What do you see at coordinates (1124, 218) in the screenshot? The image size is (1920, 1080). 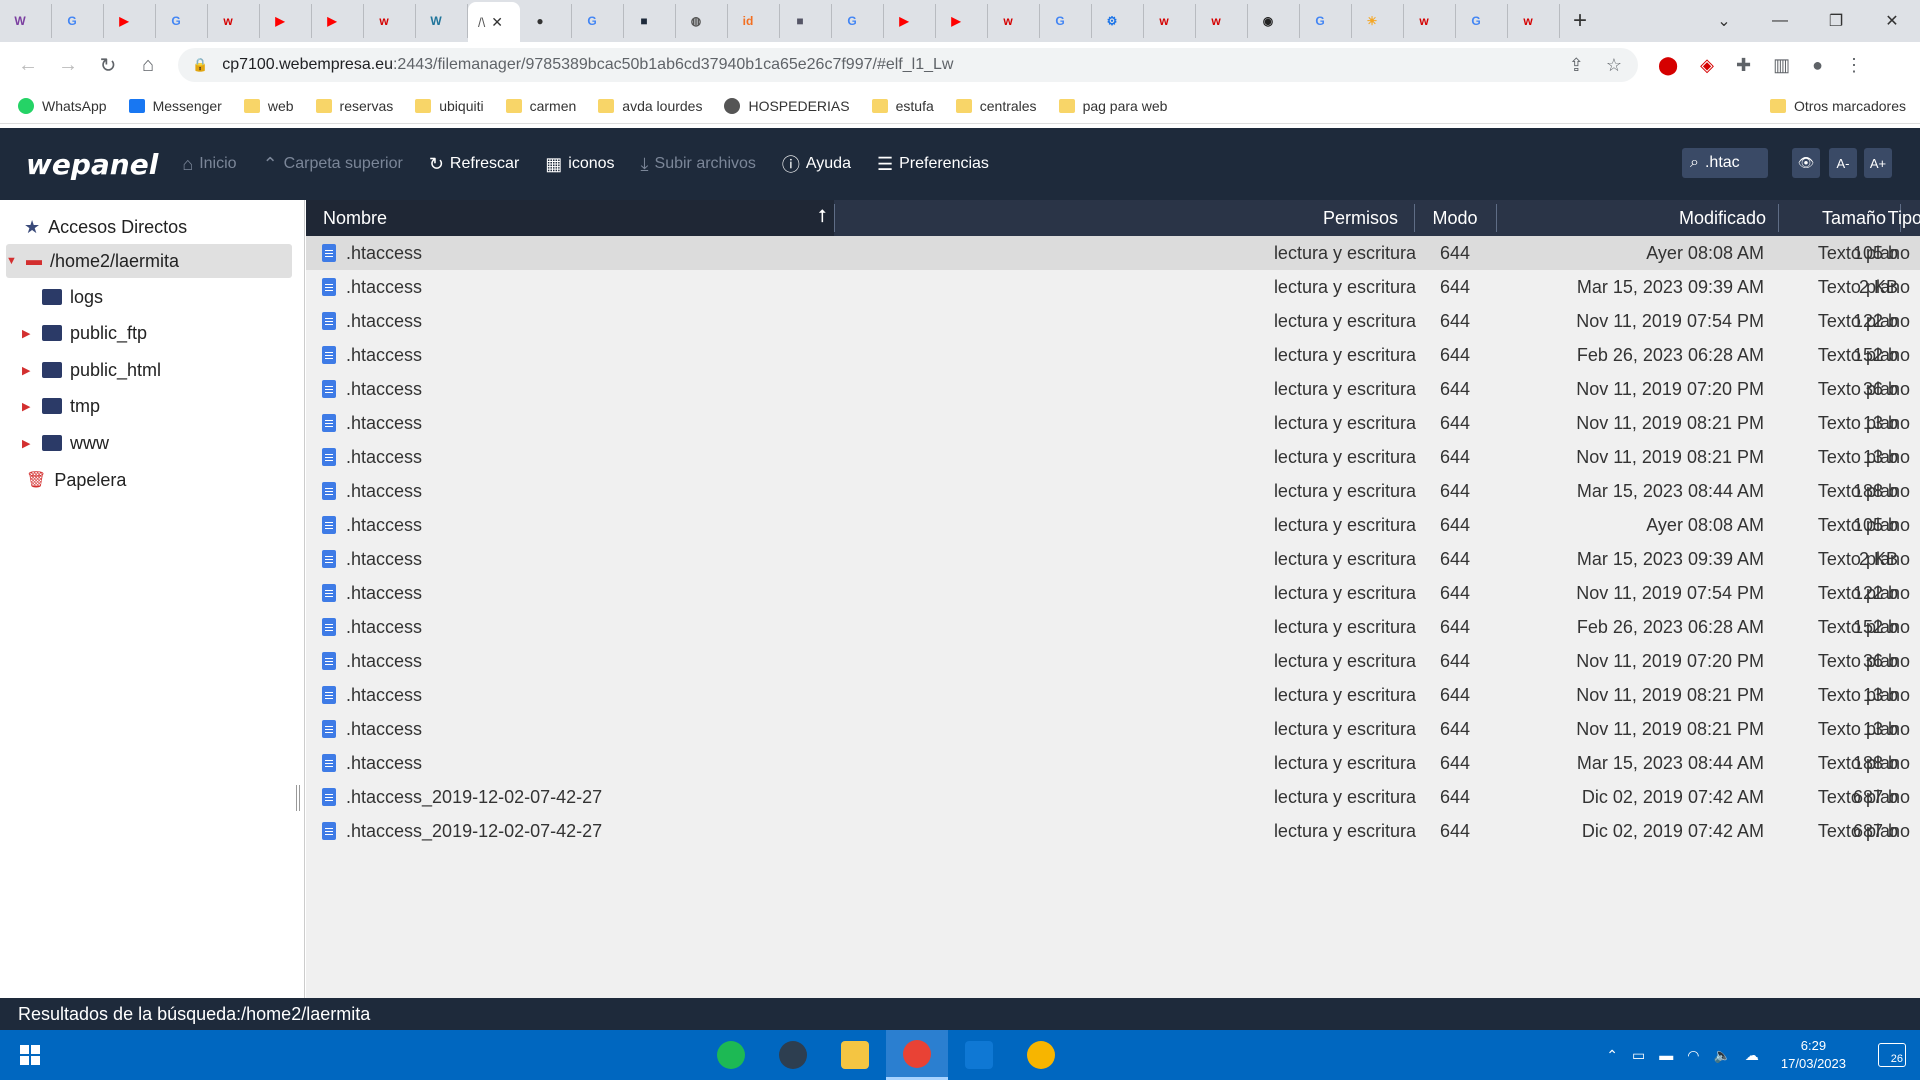 I see `column-header-permissions: Permisos` at bounding box center [1124, 218].